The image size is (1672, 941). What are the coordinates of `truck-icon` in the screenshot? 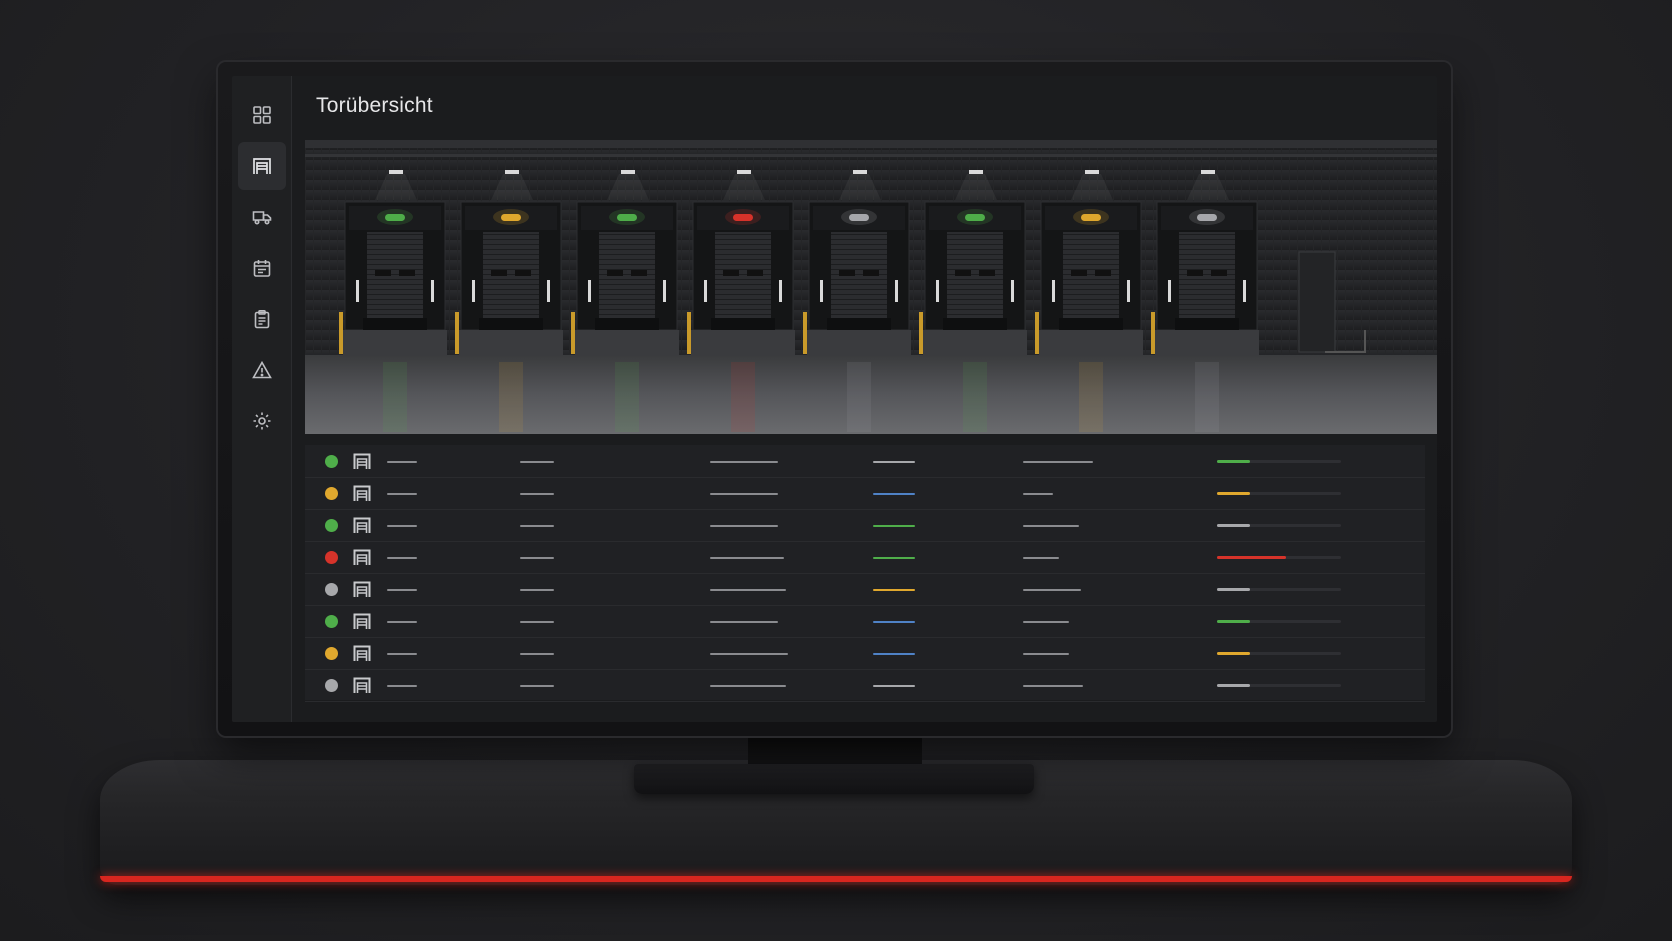 It's located at (262, 218).